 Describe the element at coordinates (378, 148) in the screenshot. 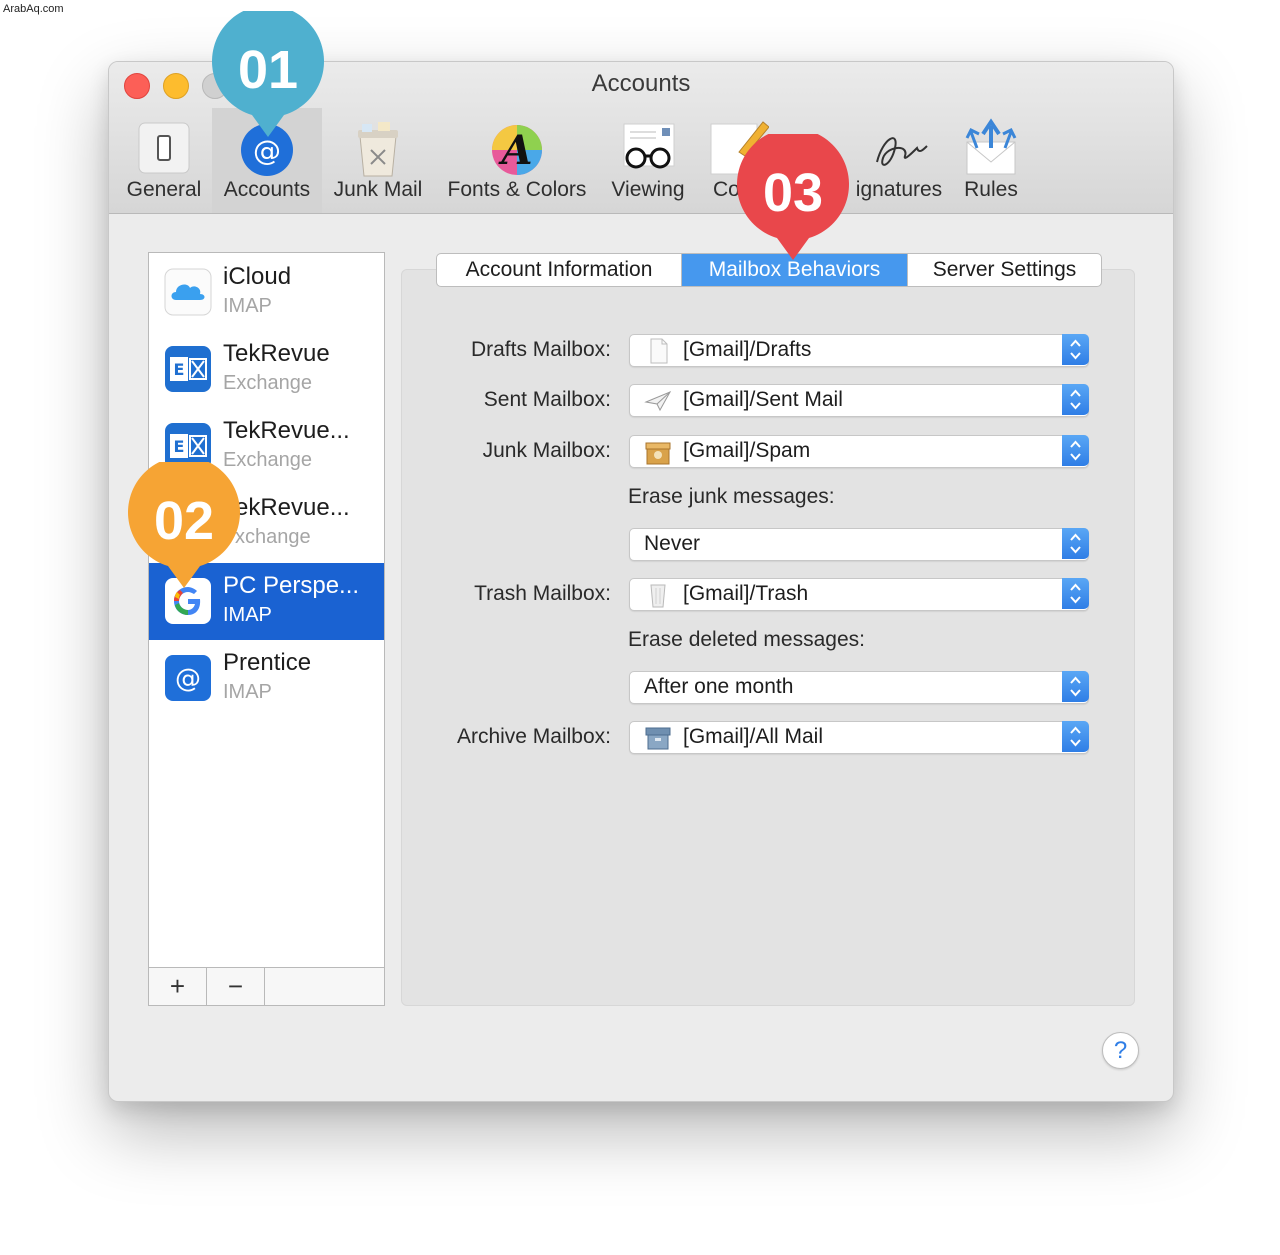

I see `trash-bin-icon` at that location.